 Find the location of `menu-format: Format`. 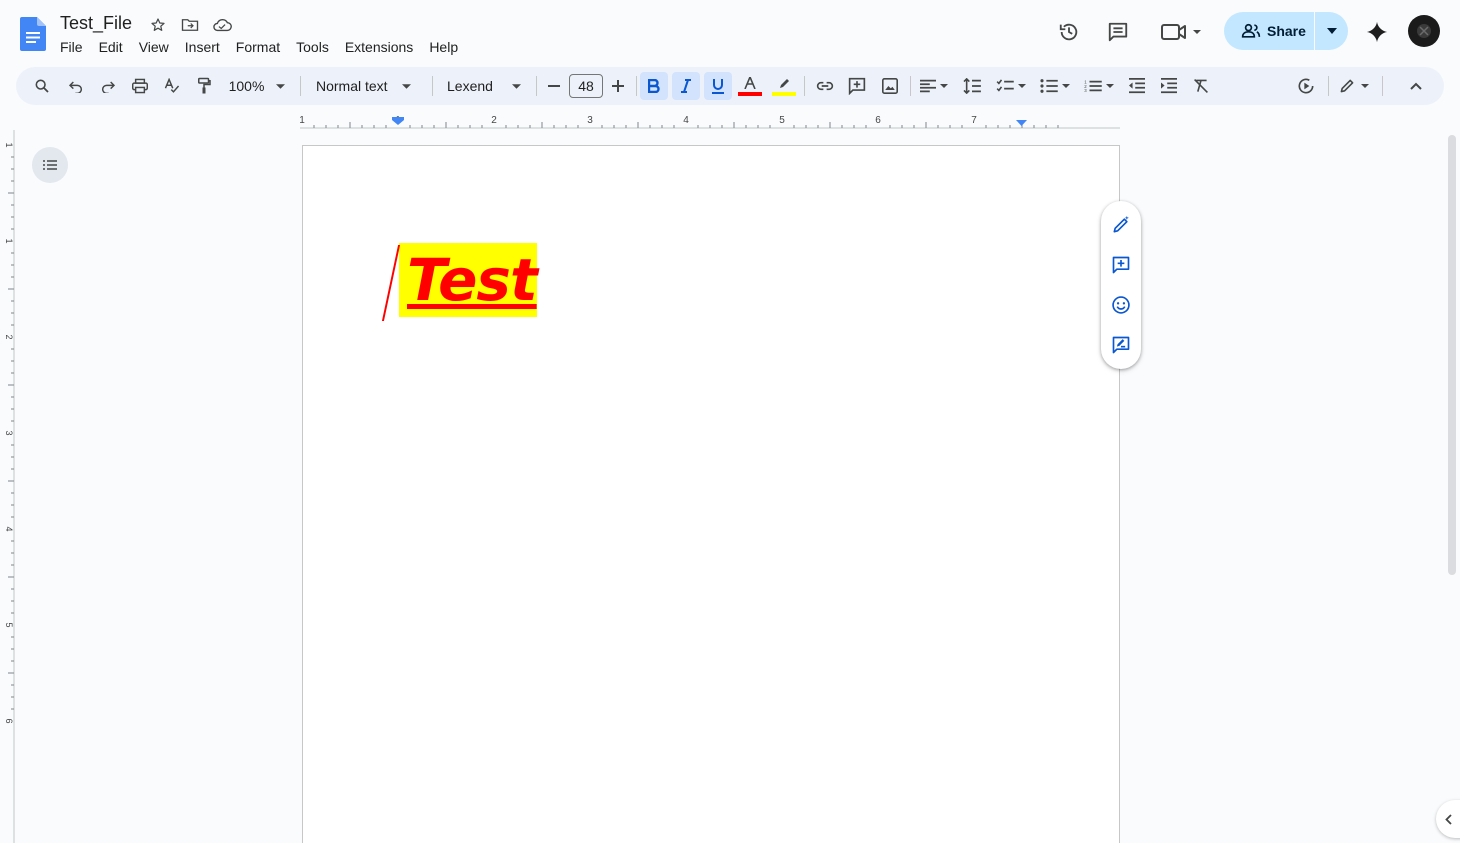

menu-format: Format is located at coordinates (258, 47).